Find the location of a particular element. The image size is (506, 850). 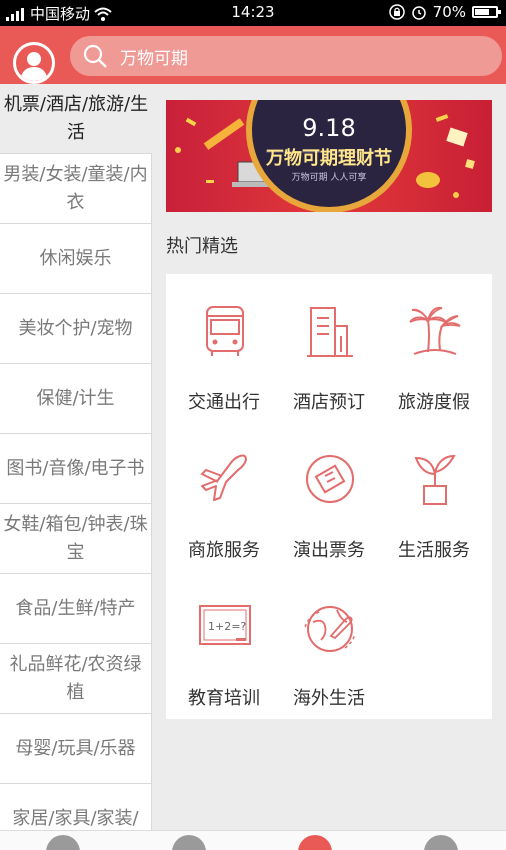

sidebar-item-home: 家居/家具/家装/ is located at coordinates (76, 807).